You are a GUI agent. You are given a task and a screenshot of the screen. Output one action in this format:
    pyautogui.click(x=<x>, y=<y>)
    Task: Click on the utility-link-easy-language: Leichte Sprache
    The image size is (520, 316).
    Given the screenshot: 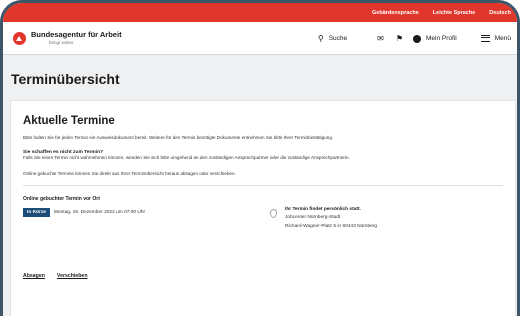 What is the action you would take?
    pyautogui.click(x=454, y=13)
    